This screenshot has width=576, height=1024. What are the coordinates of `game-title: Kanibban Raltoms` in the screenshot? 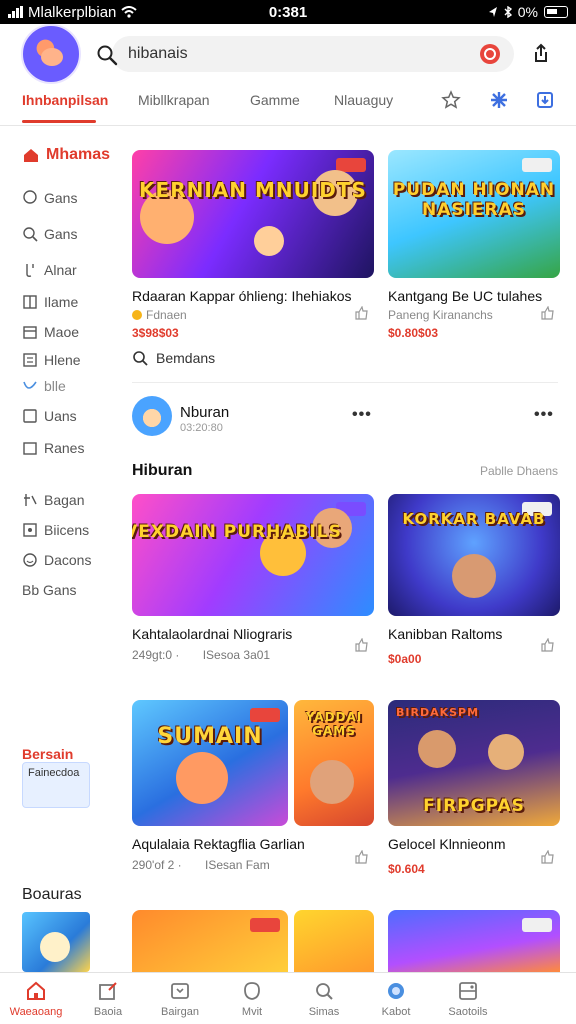 It's located at (474, 634).